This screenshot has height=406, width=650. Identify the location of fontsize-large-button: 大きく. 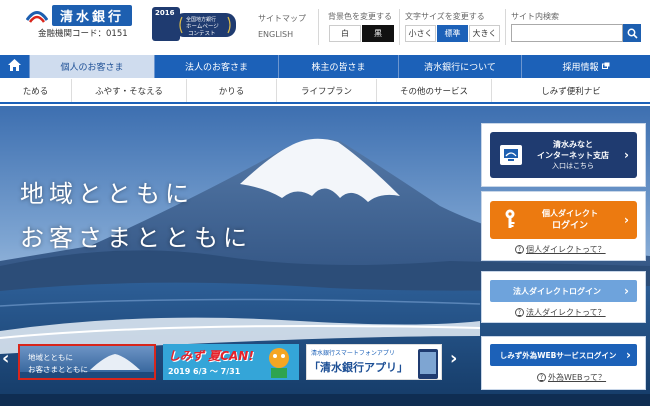
(484, 33).